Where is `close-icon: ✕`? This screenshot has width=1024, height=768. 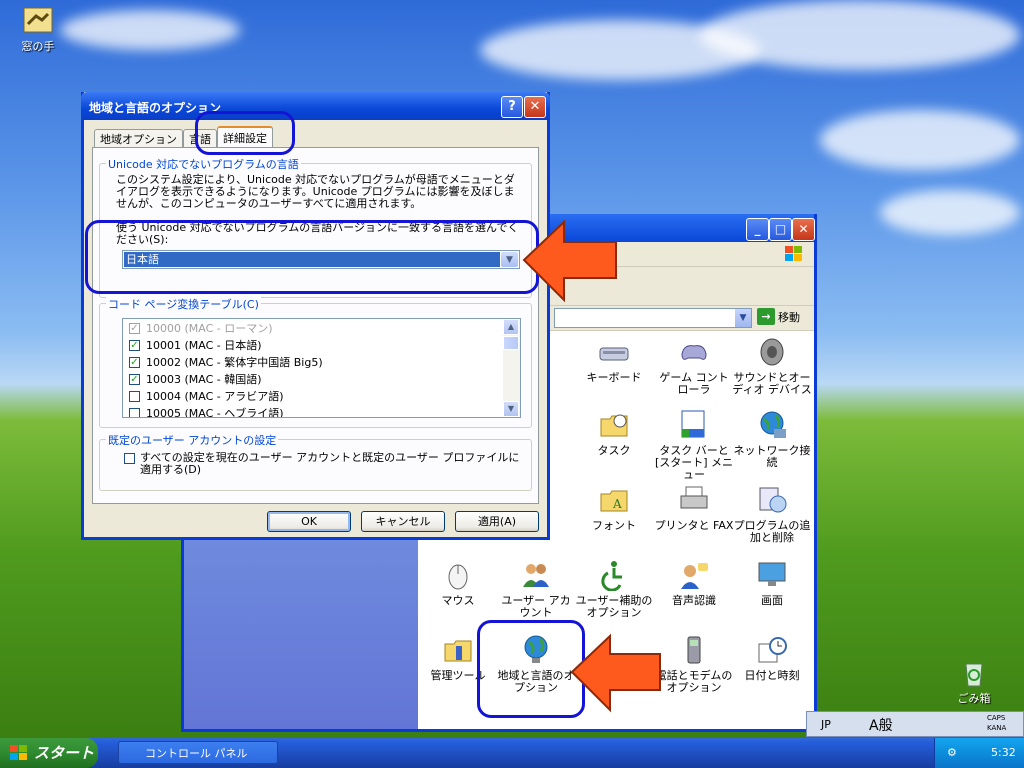 close-icon: ✕ is located at coordinates (535, 106).